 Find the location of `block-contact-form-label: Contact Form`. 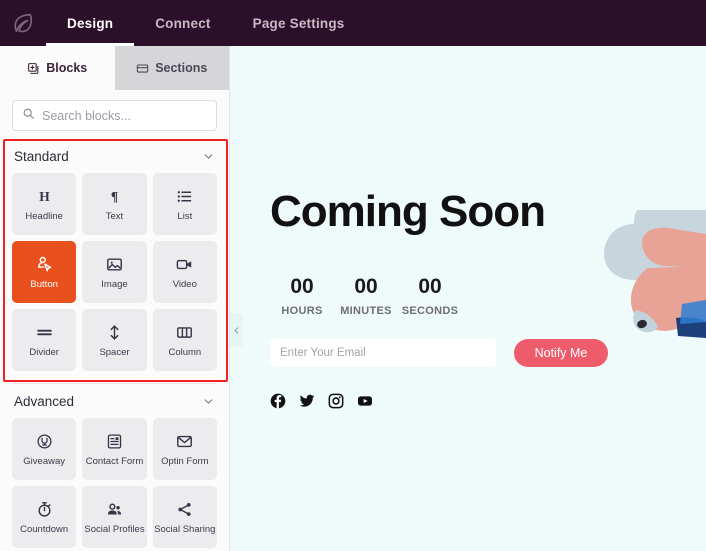

block-contact-form-label: Contact Form is located at coordinates (114, 462).